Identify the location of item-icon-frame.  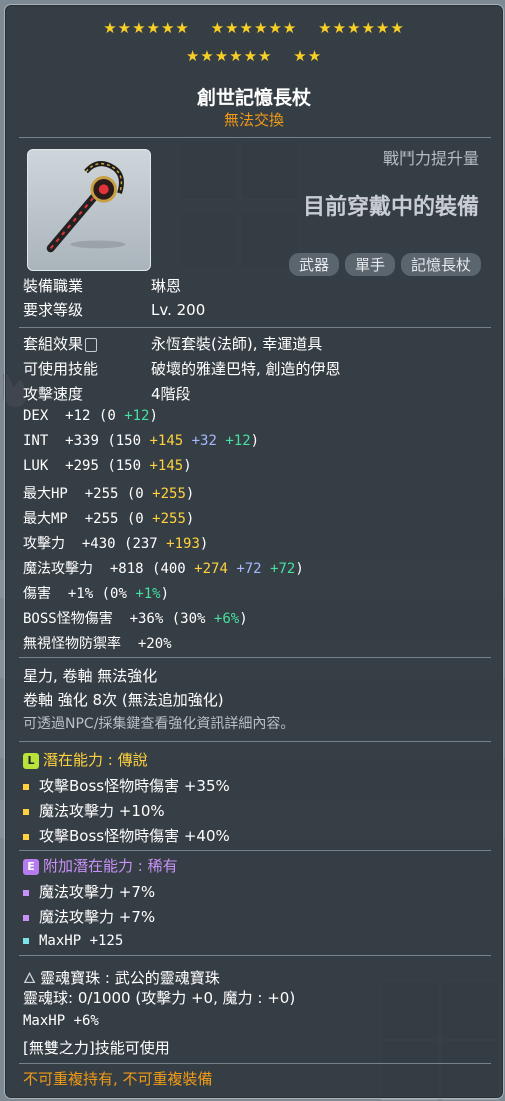
(89, 210).